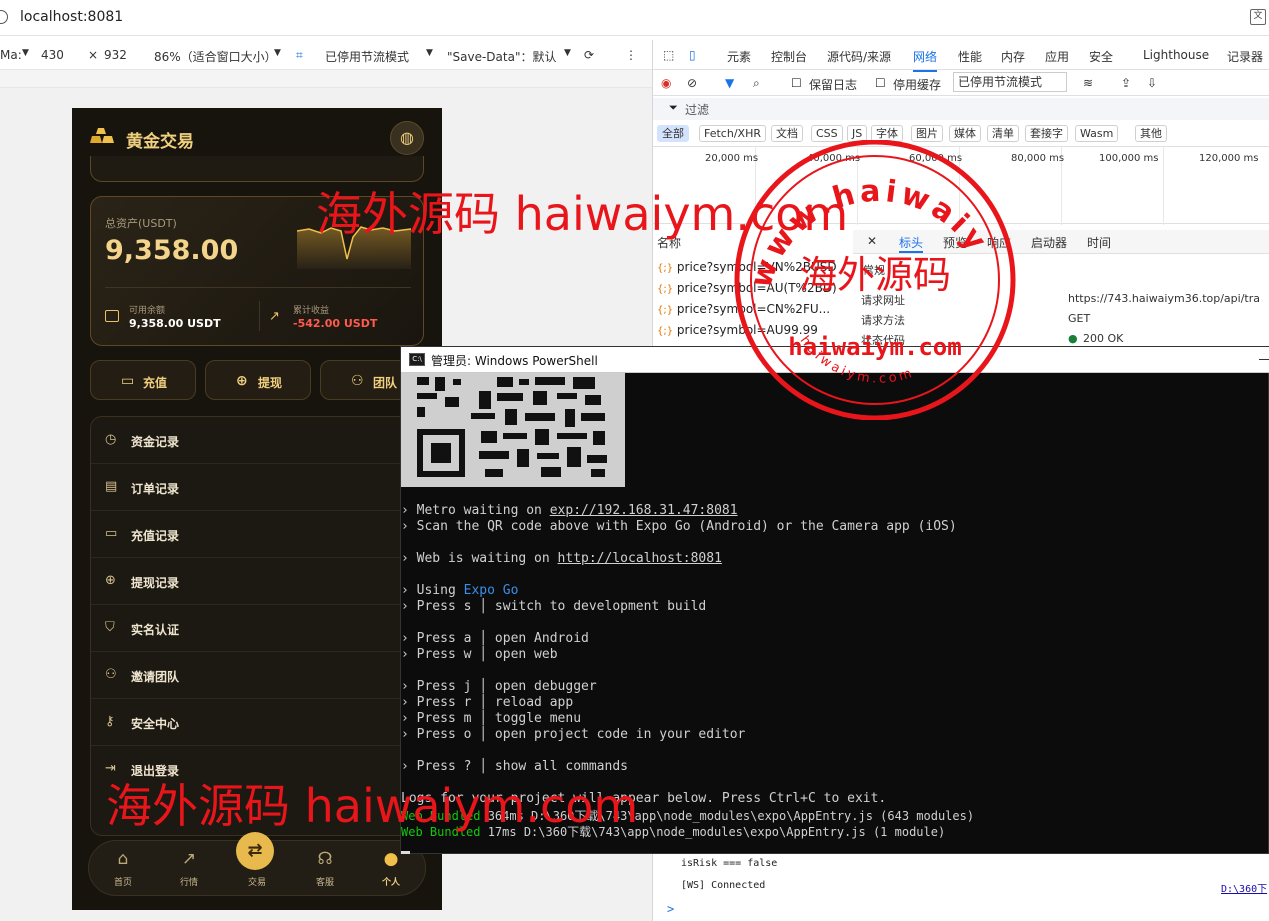 Image resolution: width=1269 pixels, height=921 pixels. Describe the element at coordinates (155, 383) in the screenshot. I see `deposit-label: 充值` at that location.